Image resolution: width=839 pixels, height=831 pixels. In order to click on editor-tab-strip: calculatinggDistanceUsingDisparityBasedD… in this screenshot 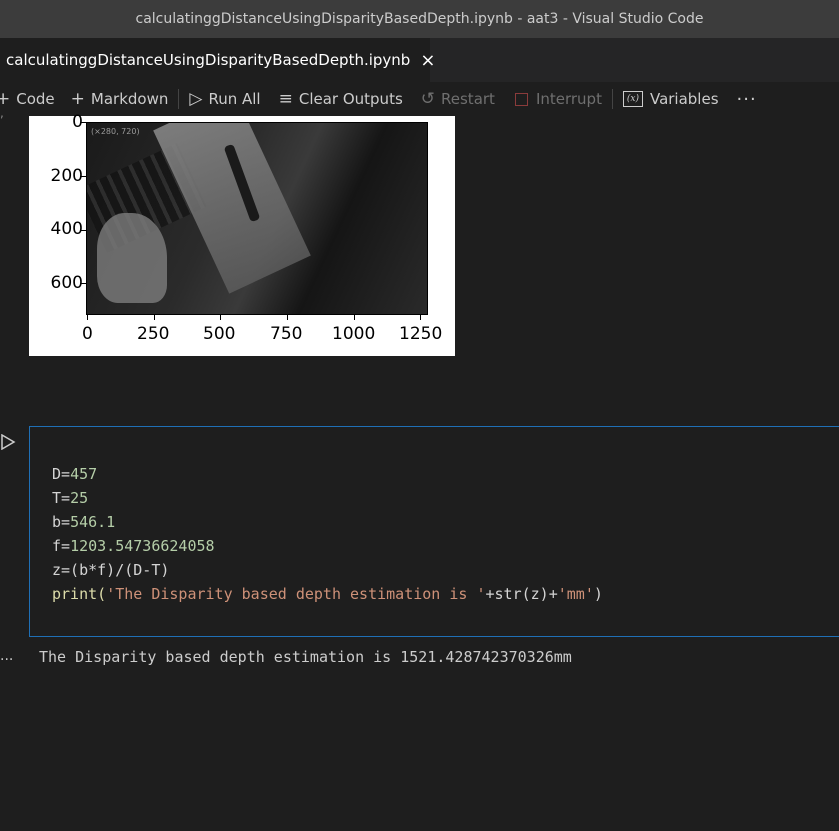, I will do `click(419, 60)`.